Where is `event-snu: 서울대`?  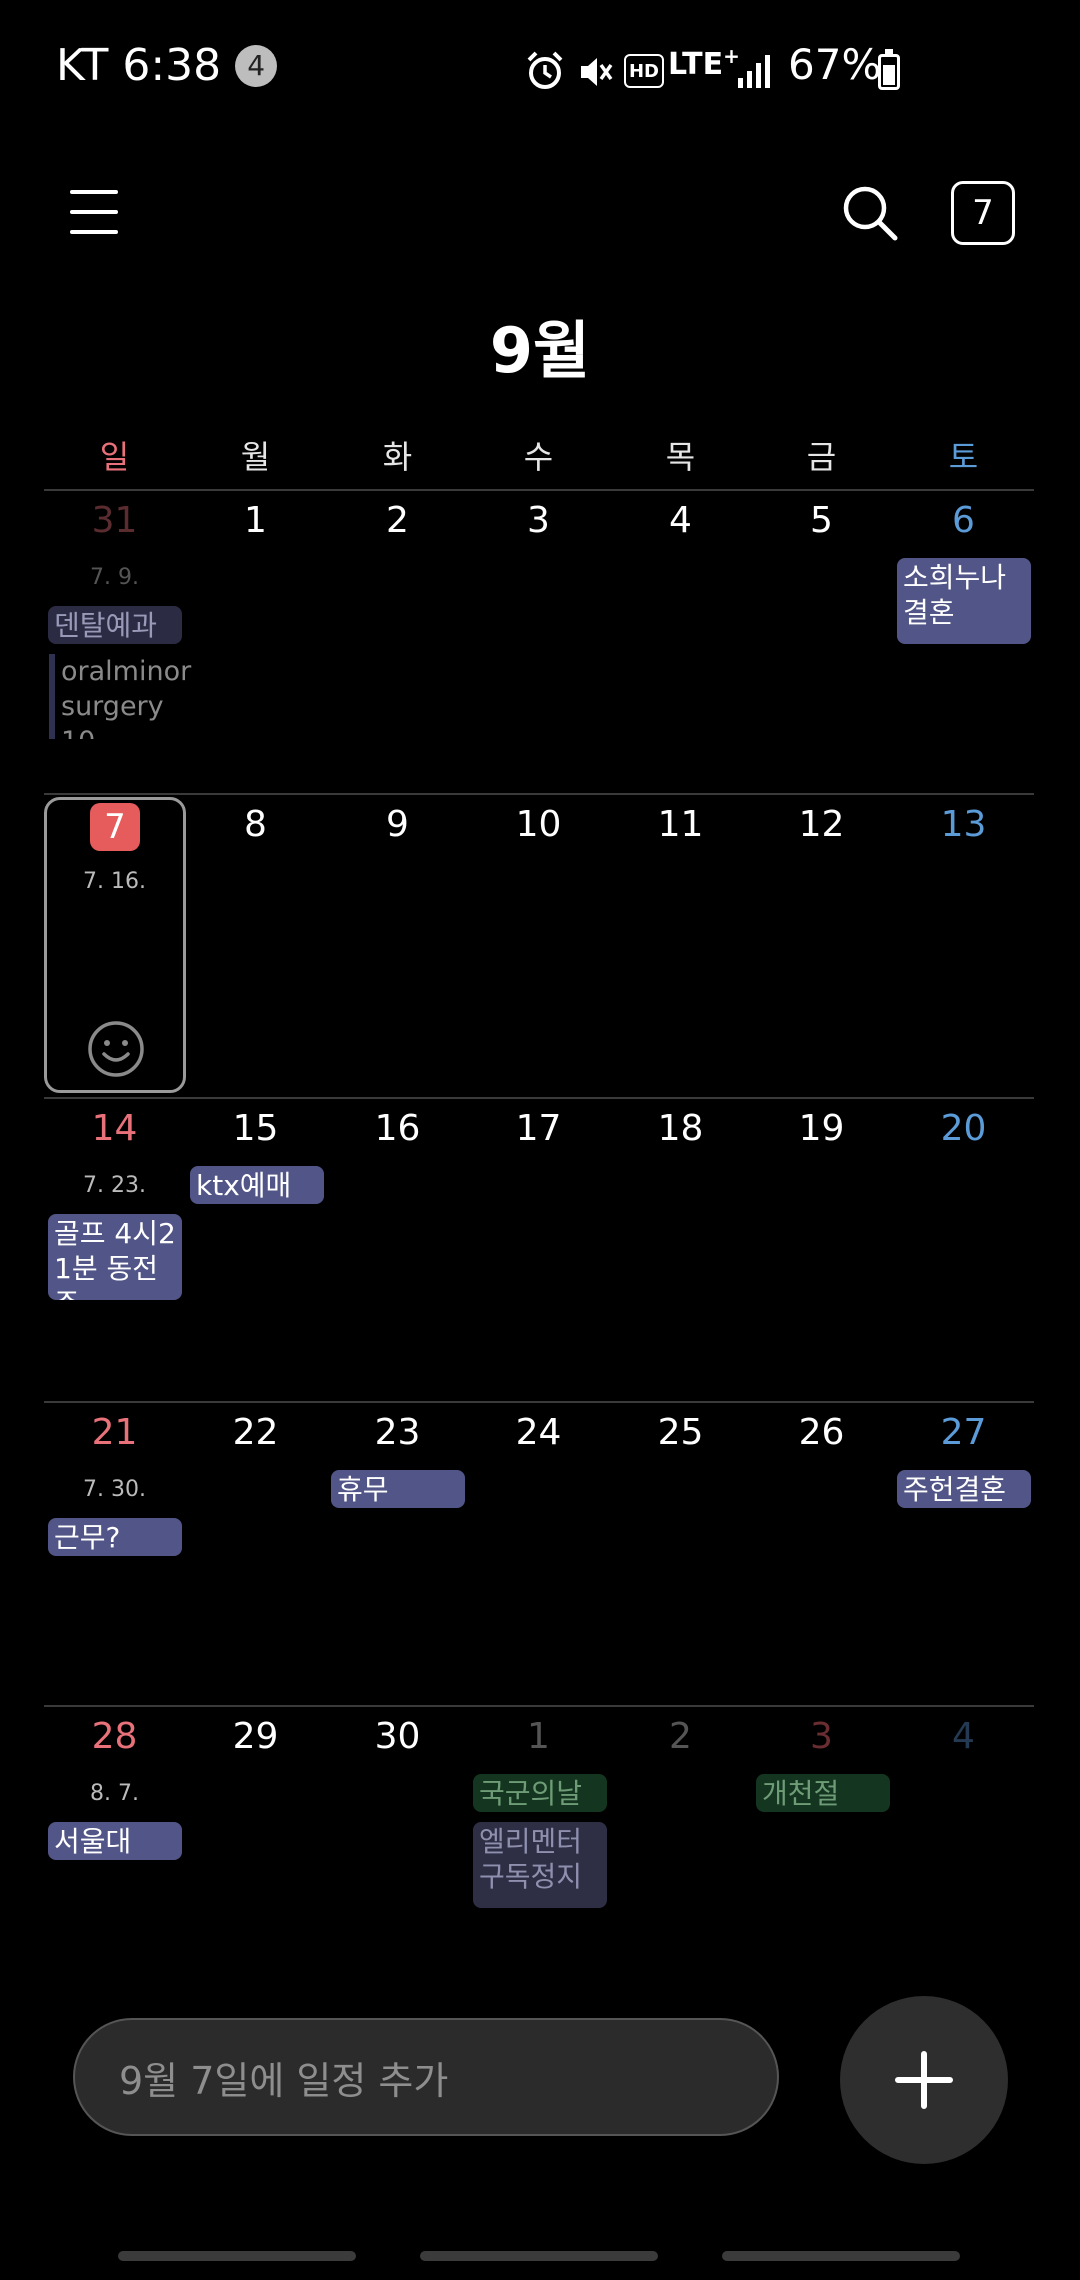 event-snu: 서울대 is located at coordinates (115, 1841).